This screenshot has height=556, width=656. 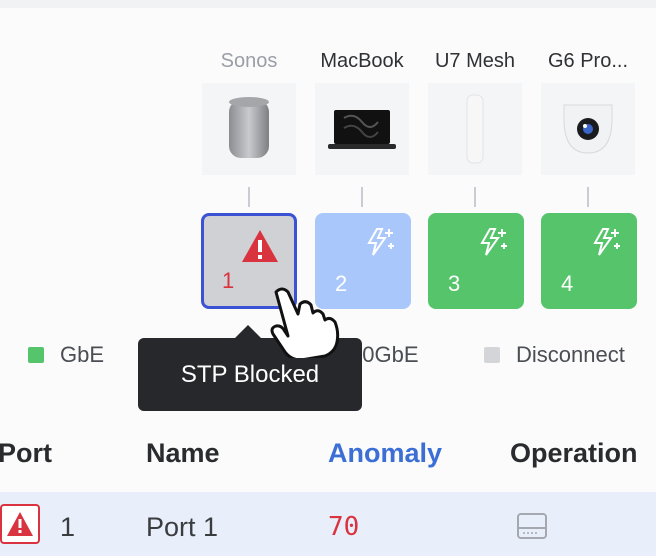 I want to click on speaker-icon, so click(x=249, y=129).